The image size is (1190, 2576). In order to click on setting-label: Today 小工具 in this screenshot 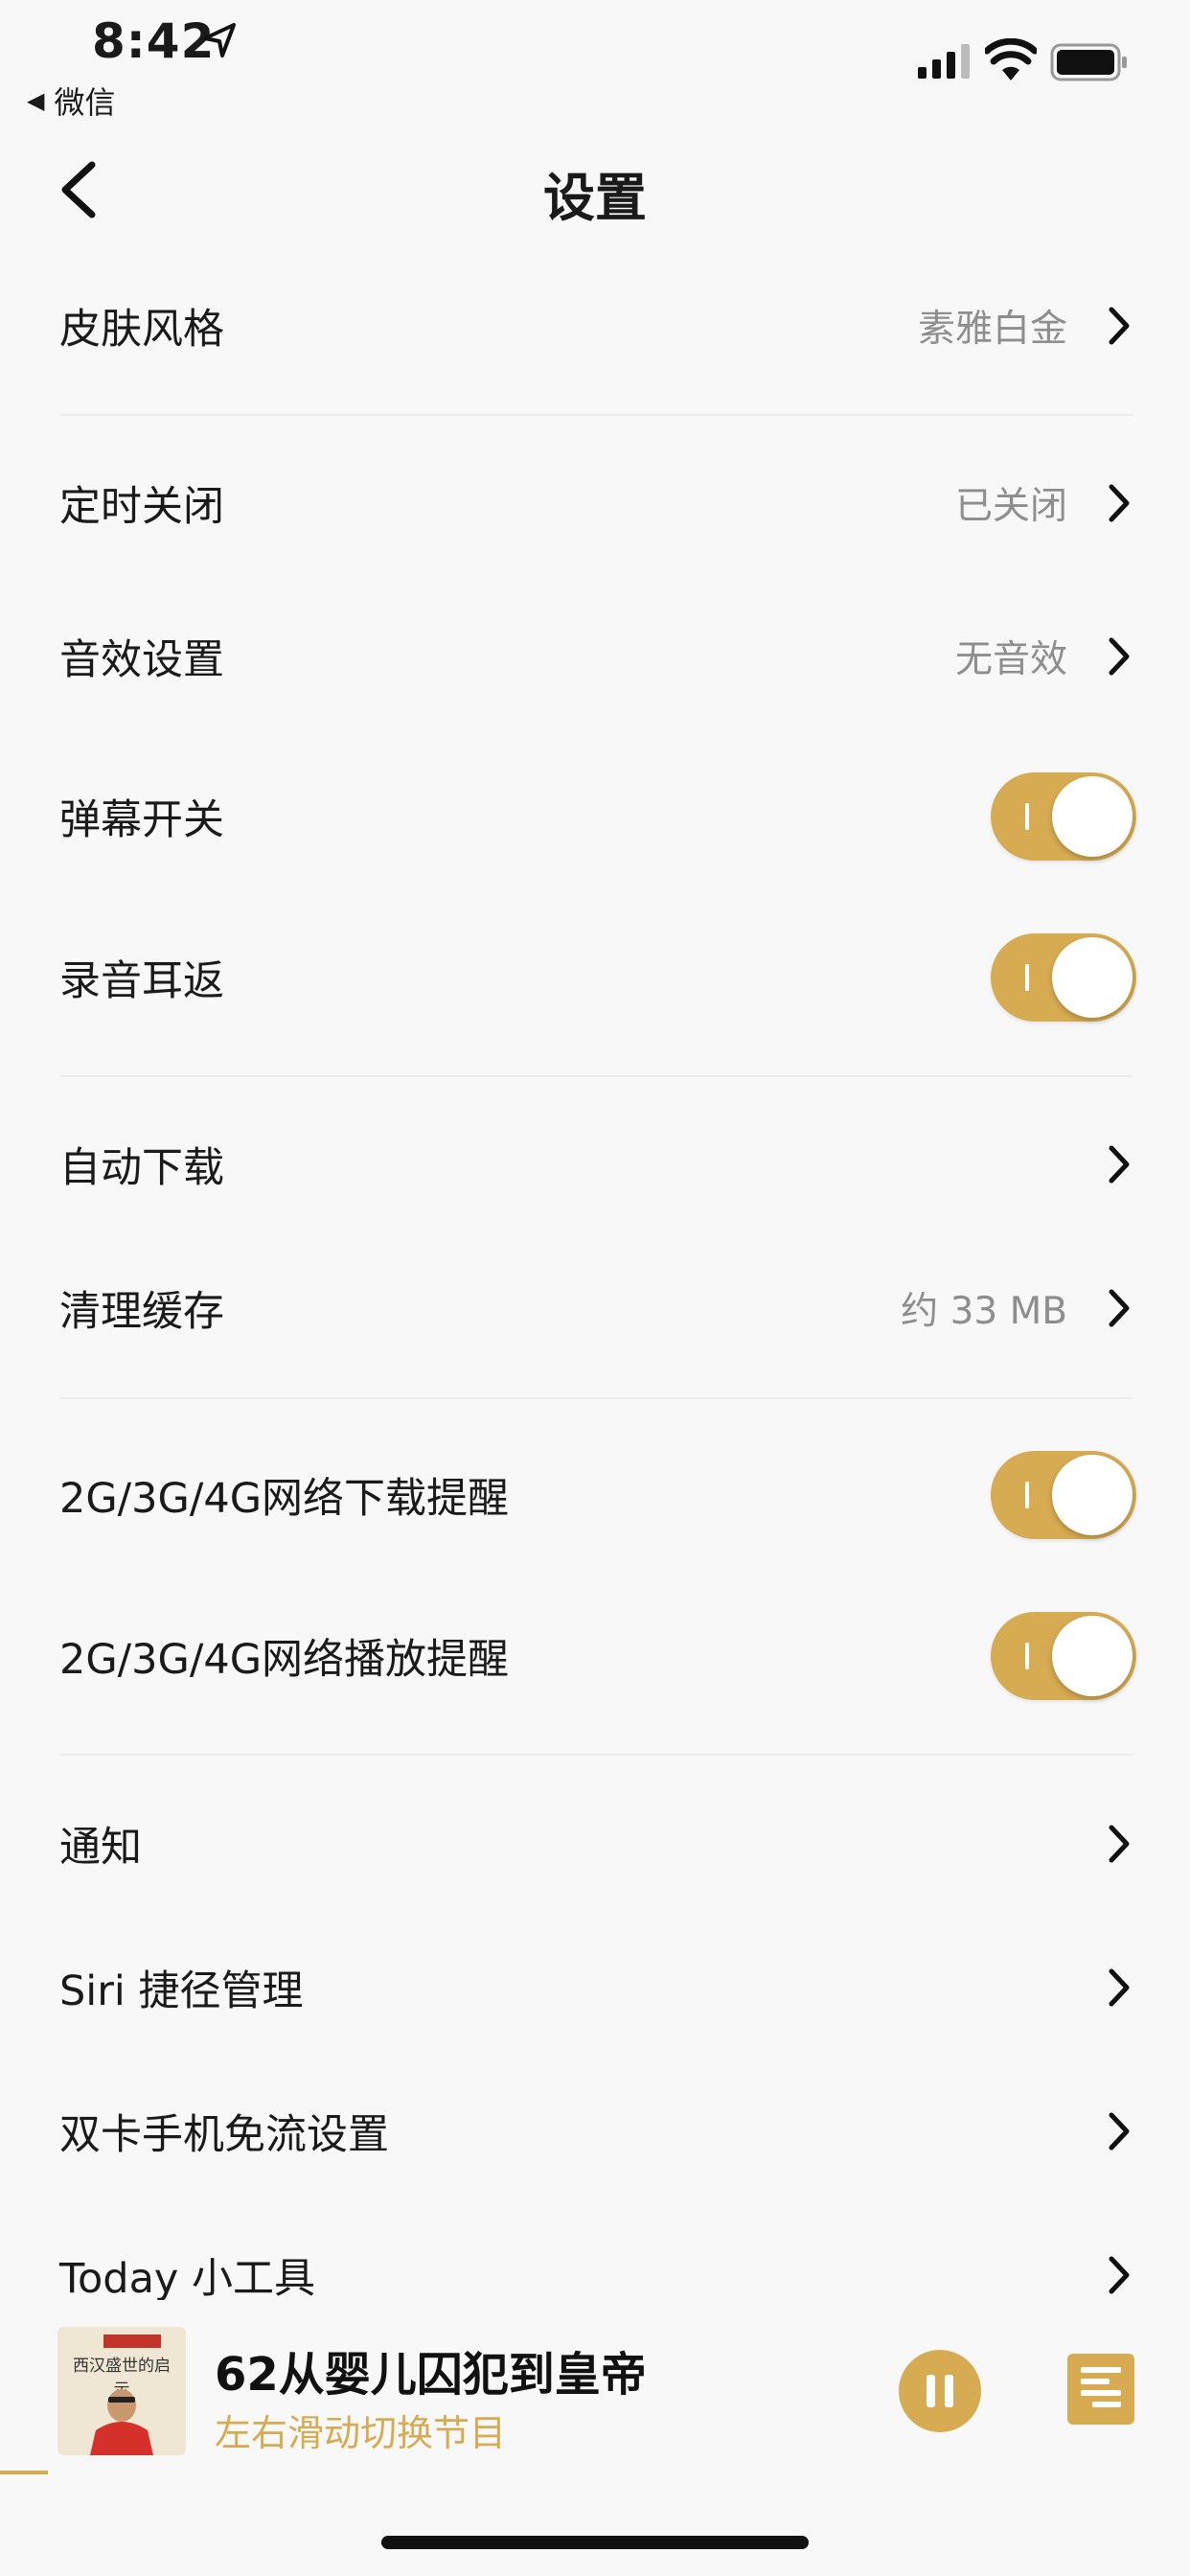, I will do `click(187, 2279)`.